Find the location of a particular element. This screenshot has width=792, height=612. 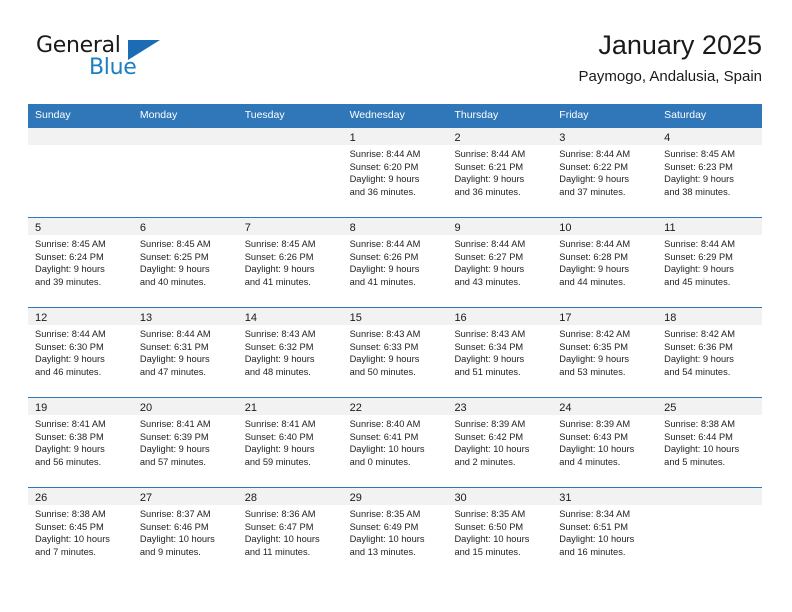

day-number: 14 is located at coordinates (250, 318).